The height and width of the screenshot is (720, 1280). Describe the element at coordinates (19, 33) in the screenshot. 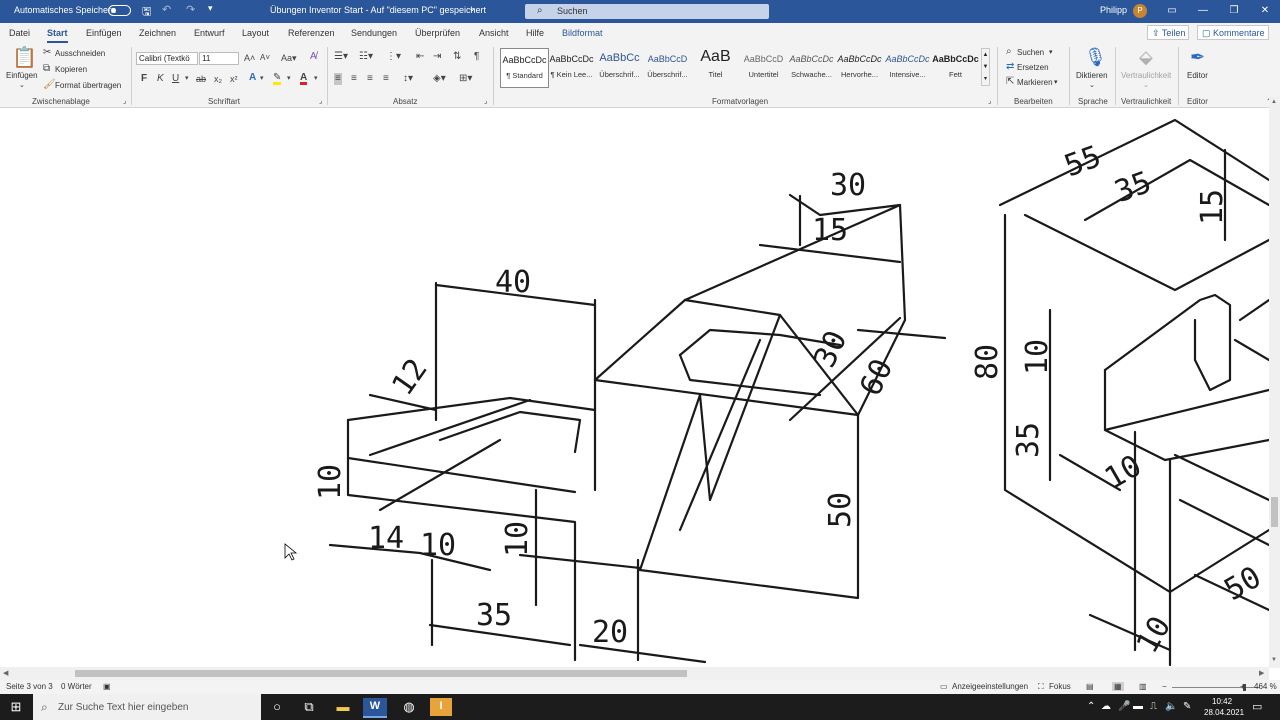

I see `tab-file: Datei` at that location.